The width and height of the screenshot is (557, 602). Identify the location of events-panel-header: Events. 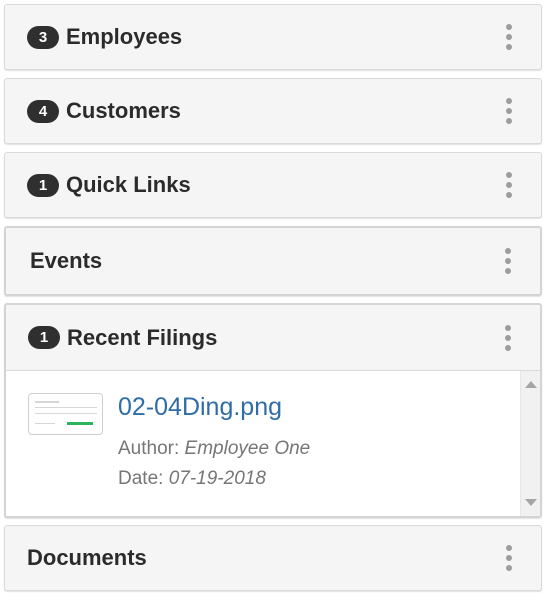
(273, 261).